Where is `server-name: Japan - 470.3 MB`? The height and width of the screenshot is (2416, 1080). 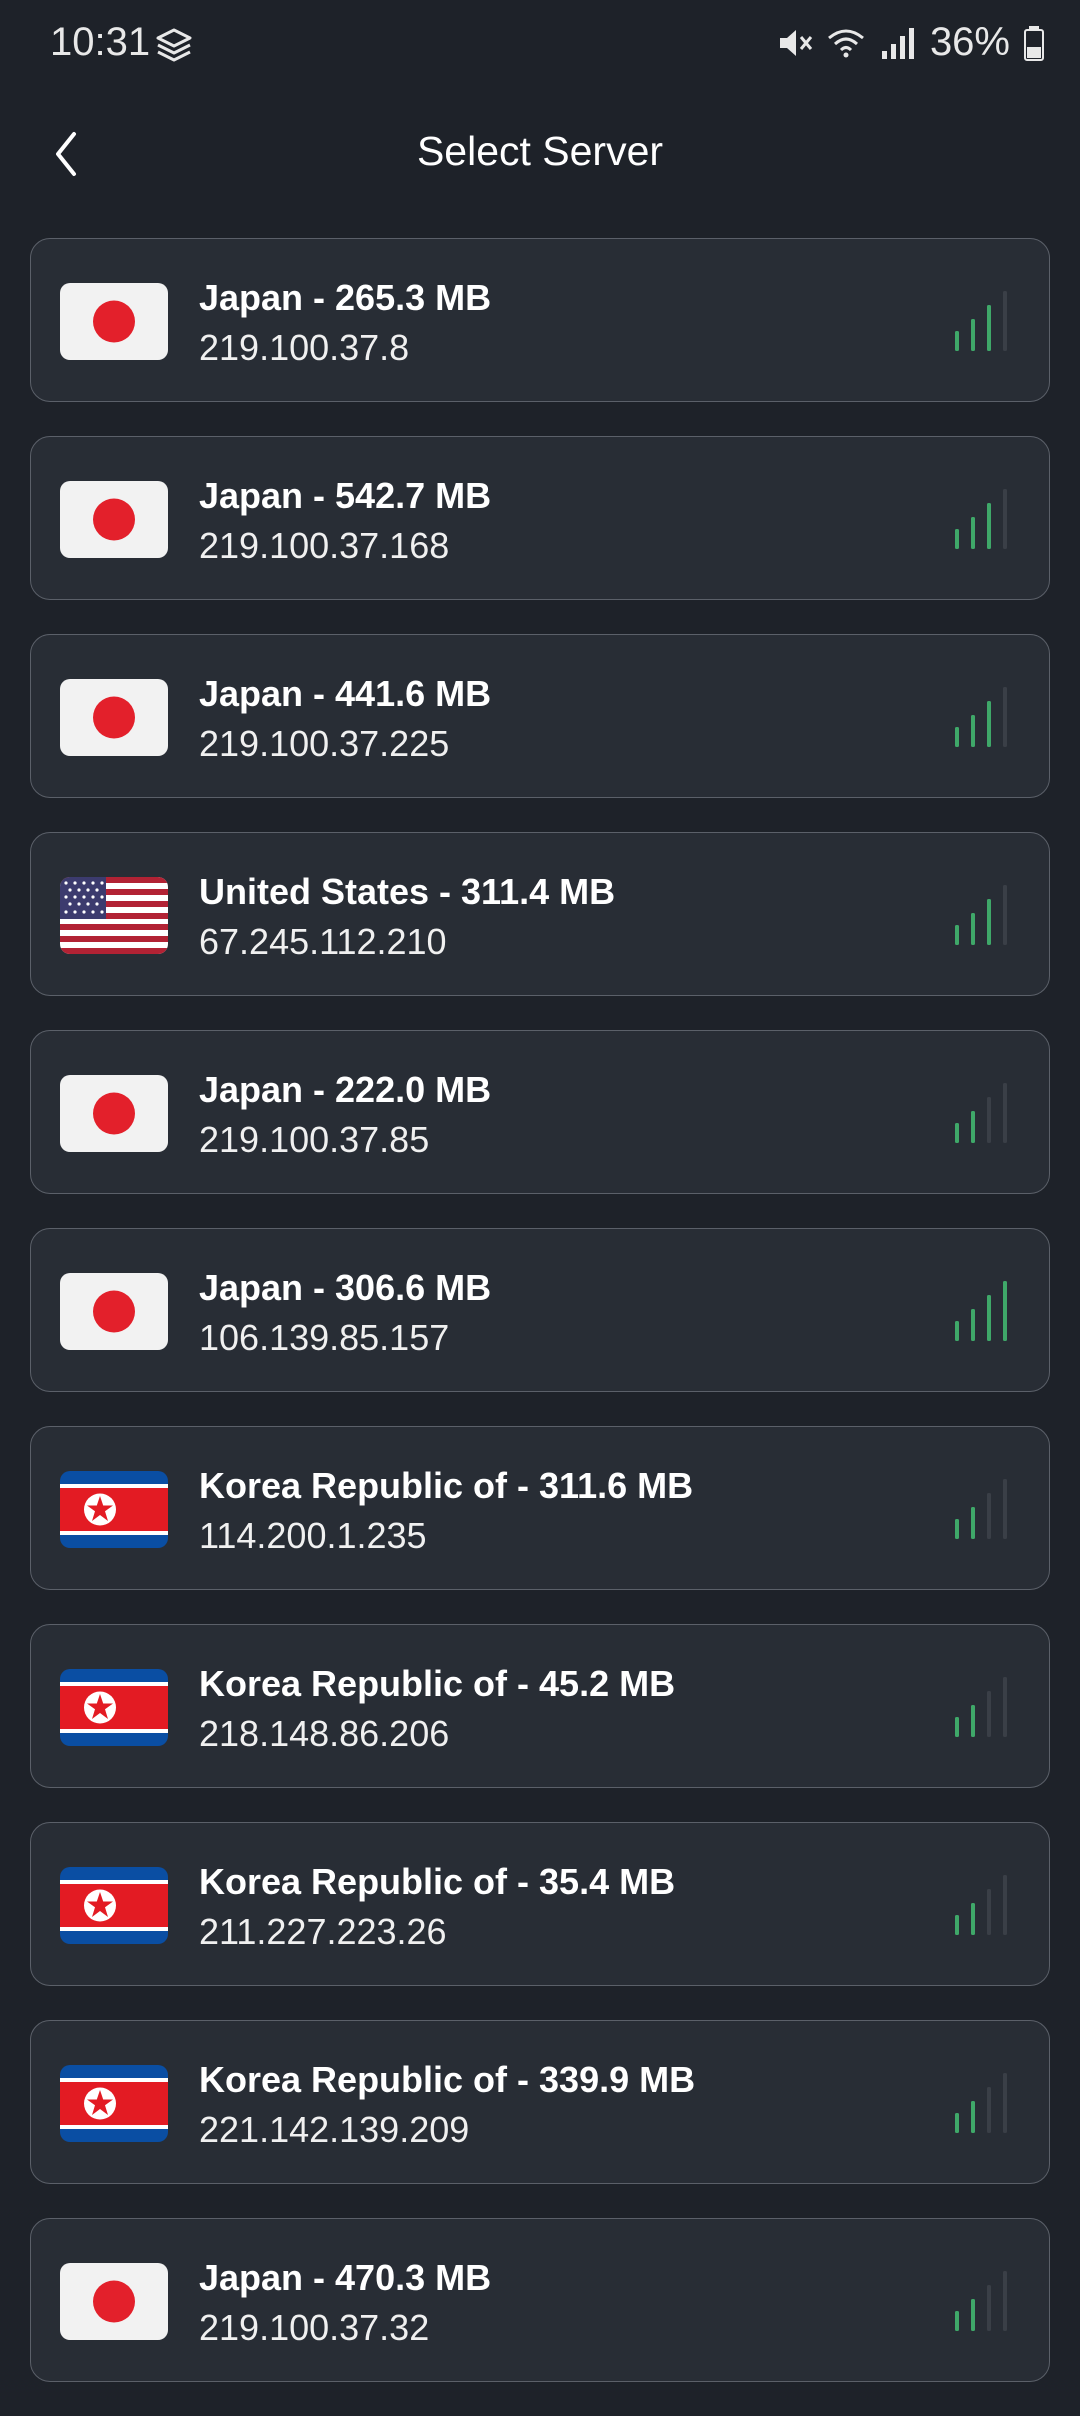
server-name: Japan - 470.3 MB is located at coordinates (345, 2277).